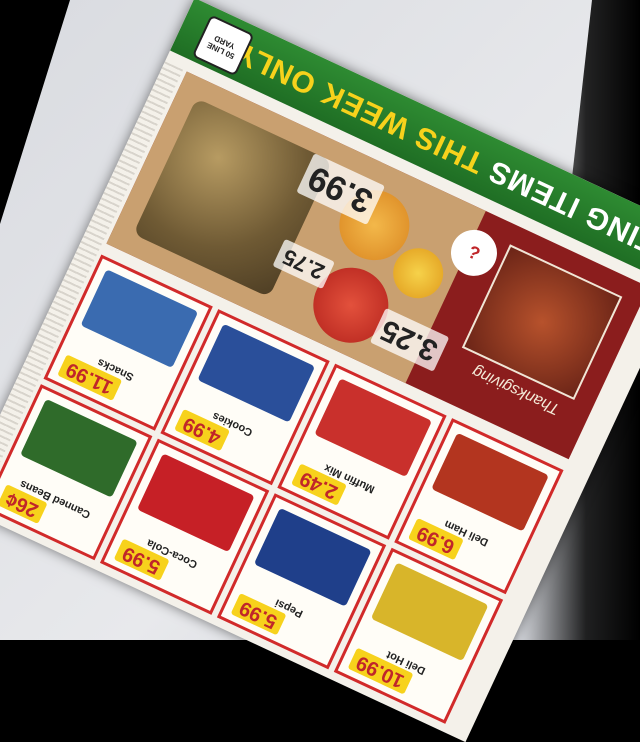 Image resolution: width=640 pixels, height=742 pixels. What do you see at coordinates (221, 47) in the screenshot?
I see `logo-text: 50 LINE YARD` at bounding box center [221, 47].